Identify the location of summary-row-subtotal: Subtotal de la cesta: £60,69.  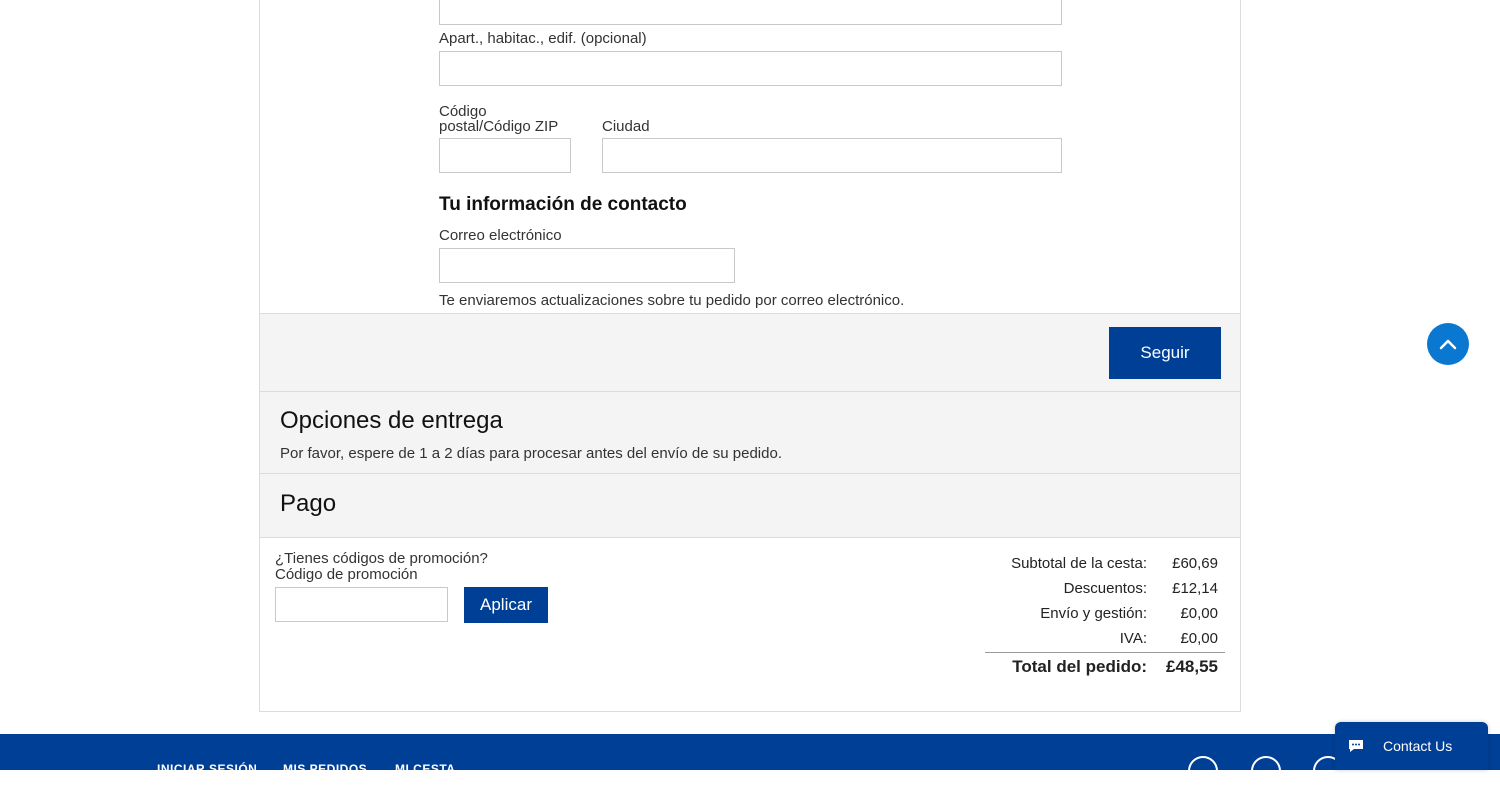
(1105, 567).